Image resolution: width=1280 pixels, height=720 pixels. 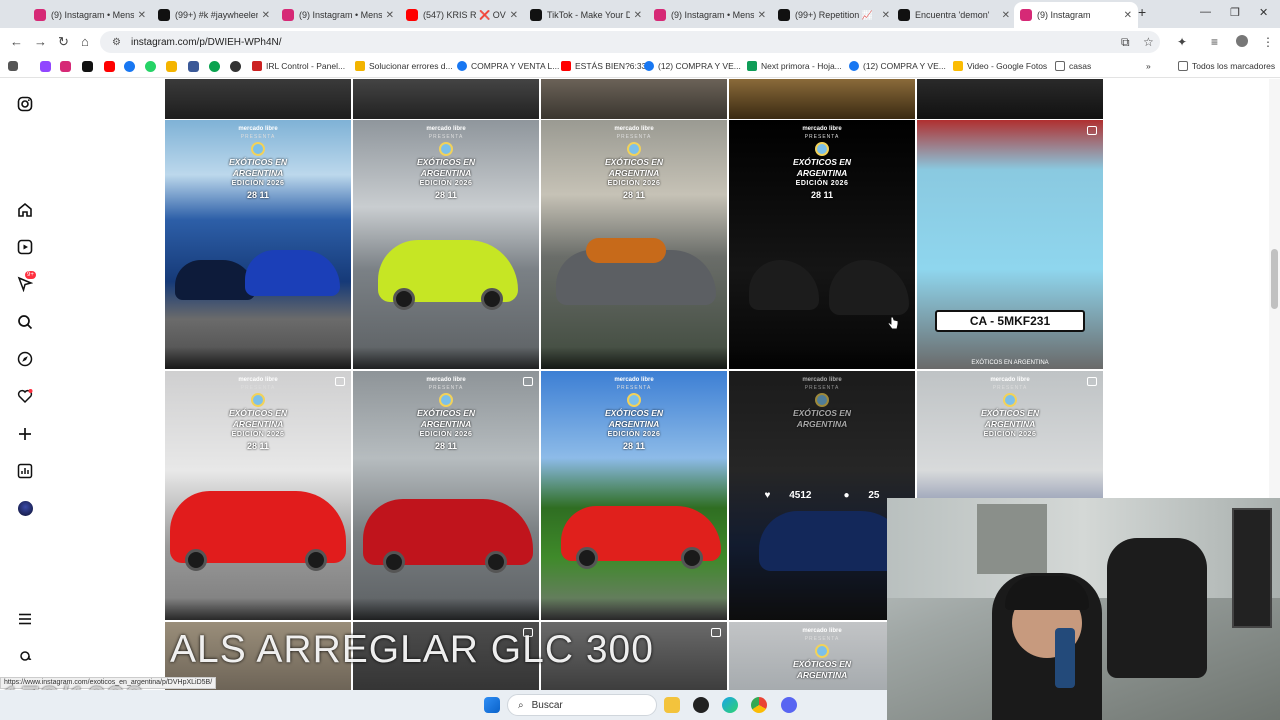 What do you see at coordinates (446, 358) in the screenshot?
I see `poster-footer` at bounding box center [446, 358].